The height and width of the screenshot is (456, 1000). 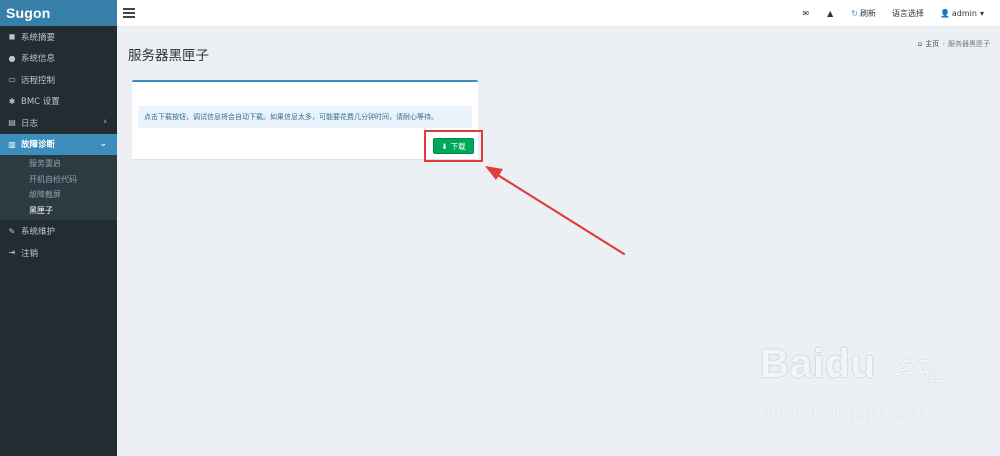 What do you see at coordinates (12, 253) in the screenshot?
I see `logout-icon: ⇥` at bounding box center [12, 253].